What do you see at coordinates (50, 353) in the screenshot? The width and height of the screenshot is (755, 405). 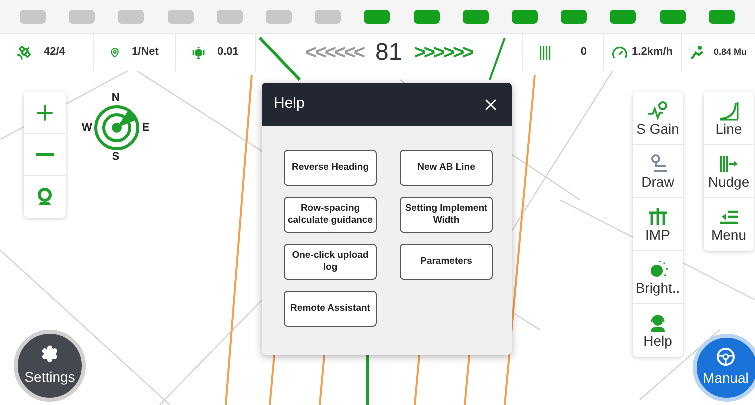 I see `settings-icon` at bounding box center [50, 353].